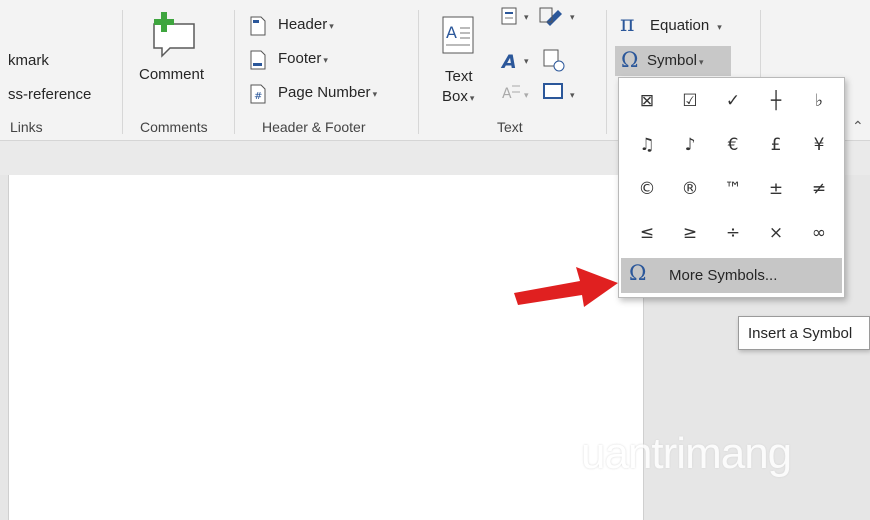  Describe the element at coordinates (461, 64) in the screenshot. I see `text-box-button: A Text Box ▾` at that location.